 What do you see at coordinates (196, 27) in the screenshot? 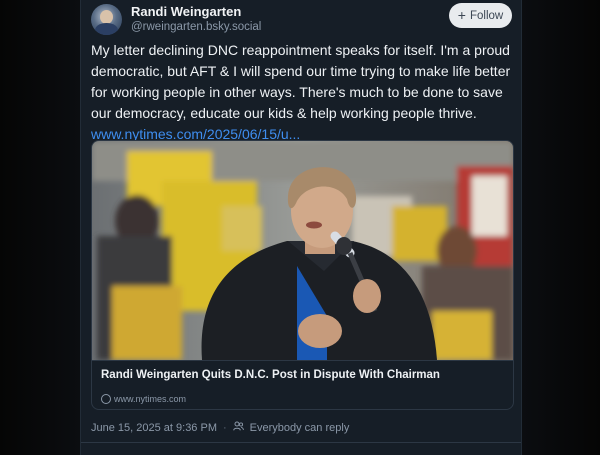
I see `author-handle: @rweingarten.bsky.social` at bounding box center [196, 27].